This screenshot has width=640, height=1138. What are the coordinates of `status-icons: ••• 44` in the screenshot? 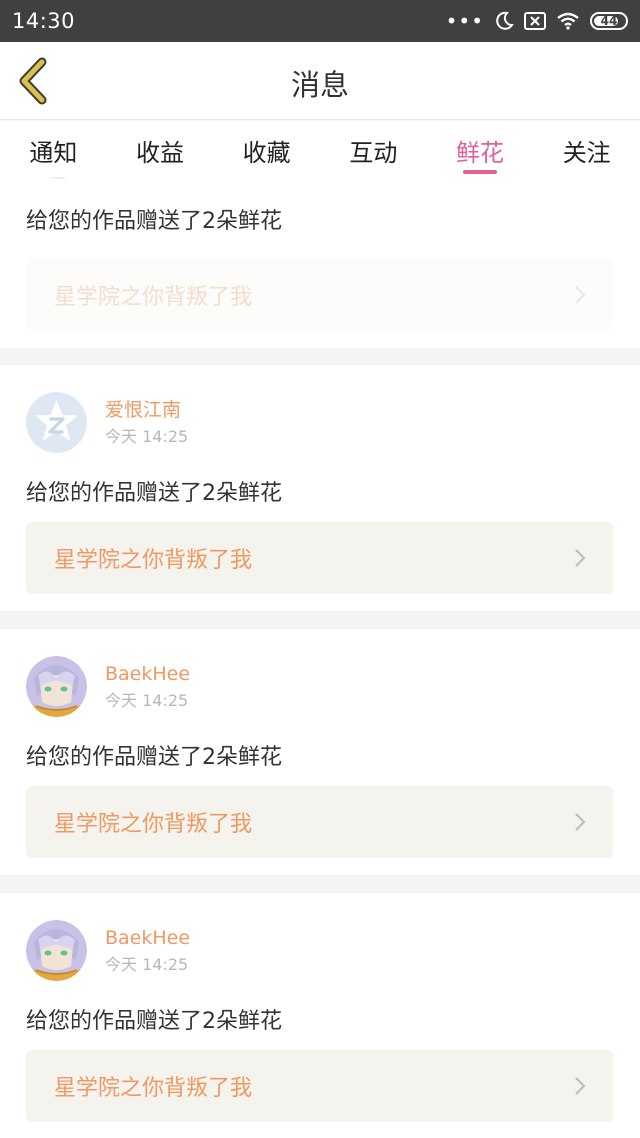 It's located at (537, 21).